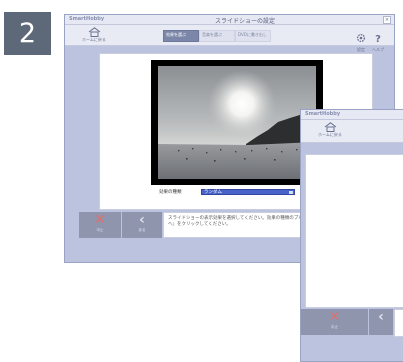 The image size is (403, 362). I want to click on back-button: ‹ 戻る, so click(142, 225).